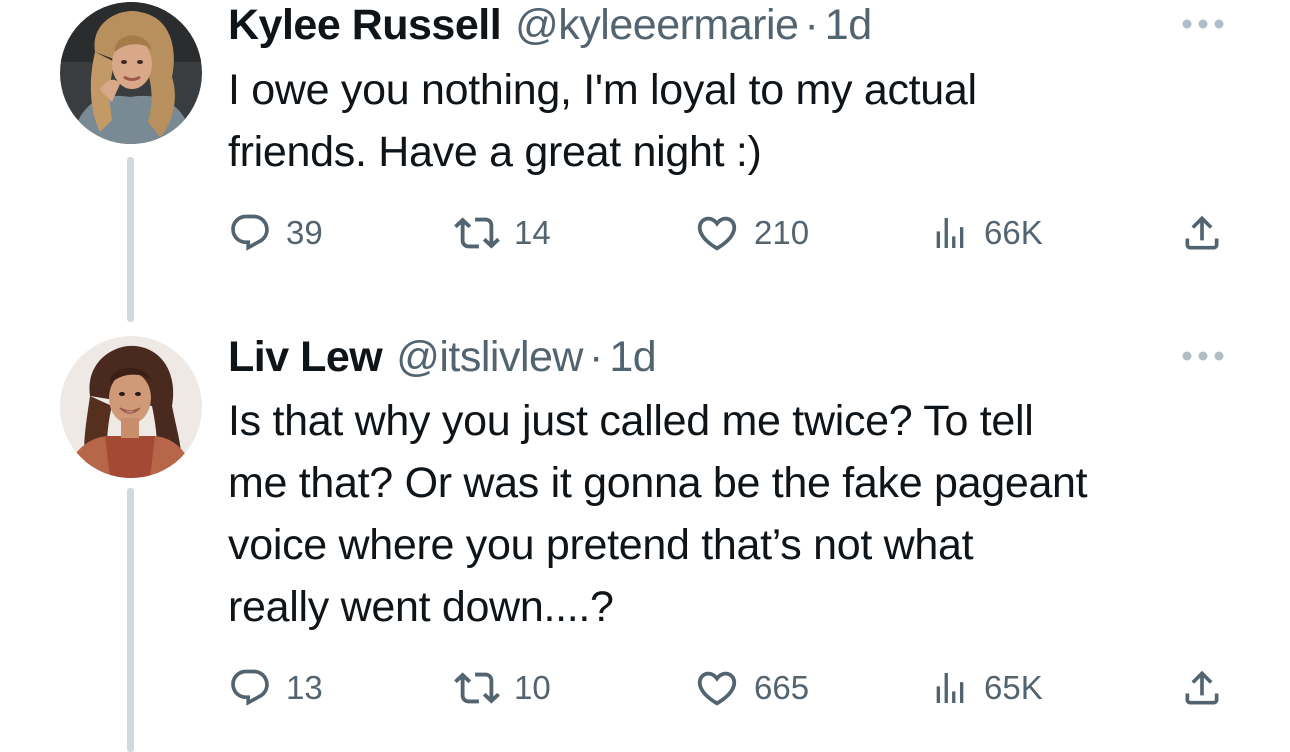 This screenshot has width=1290, height=752. I want to click on views-button: 65K, so click(986, 688).